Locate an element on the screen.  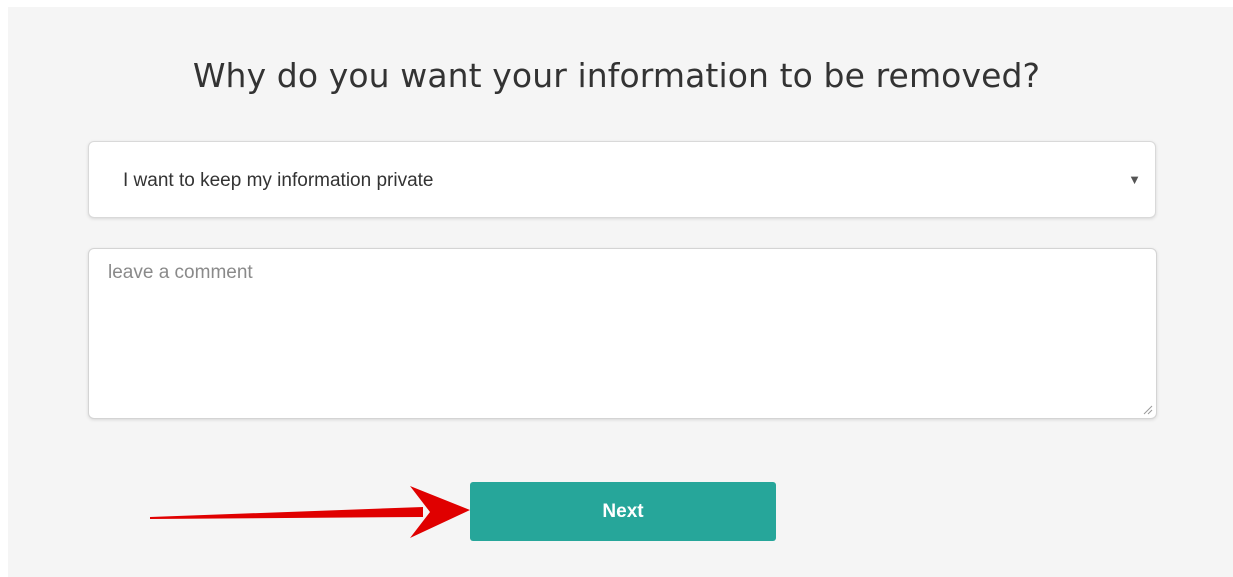
reason-select-value: I want to keep my information private is located at coordinates (278, 180).